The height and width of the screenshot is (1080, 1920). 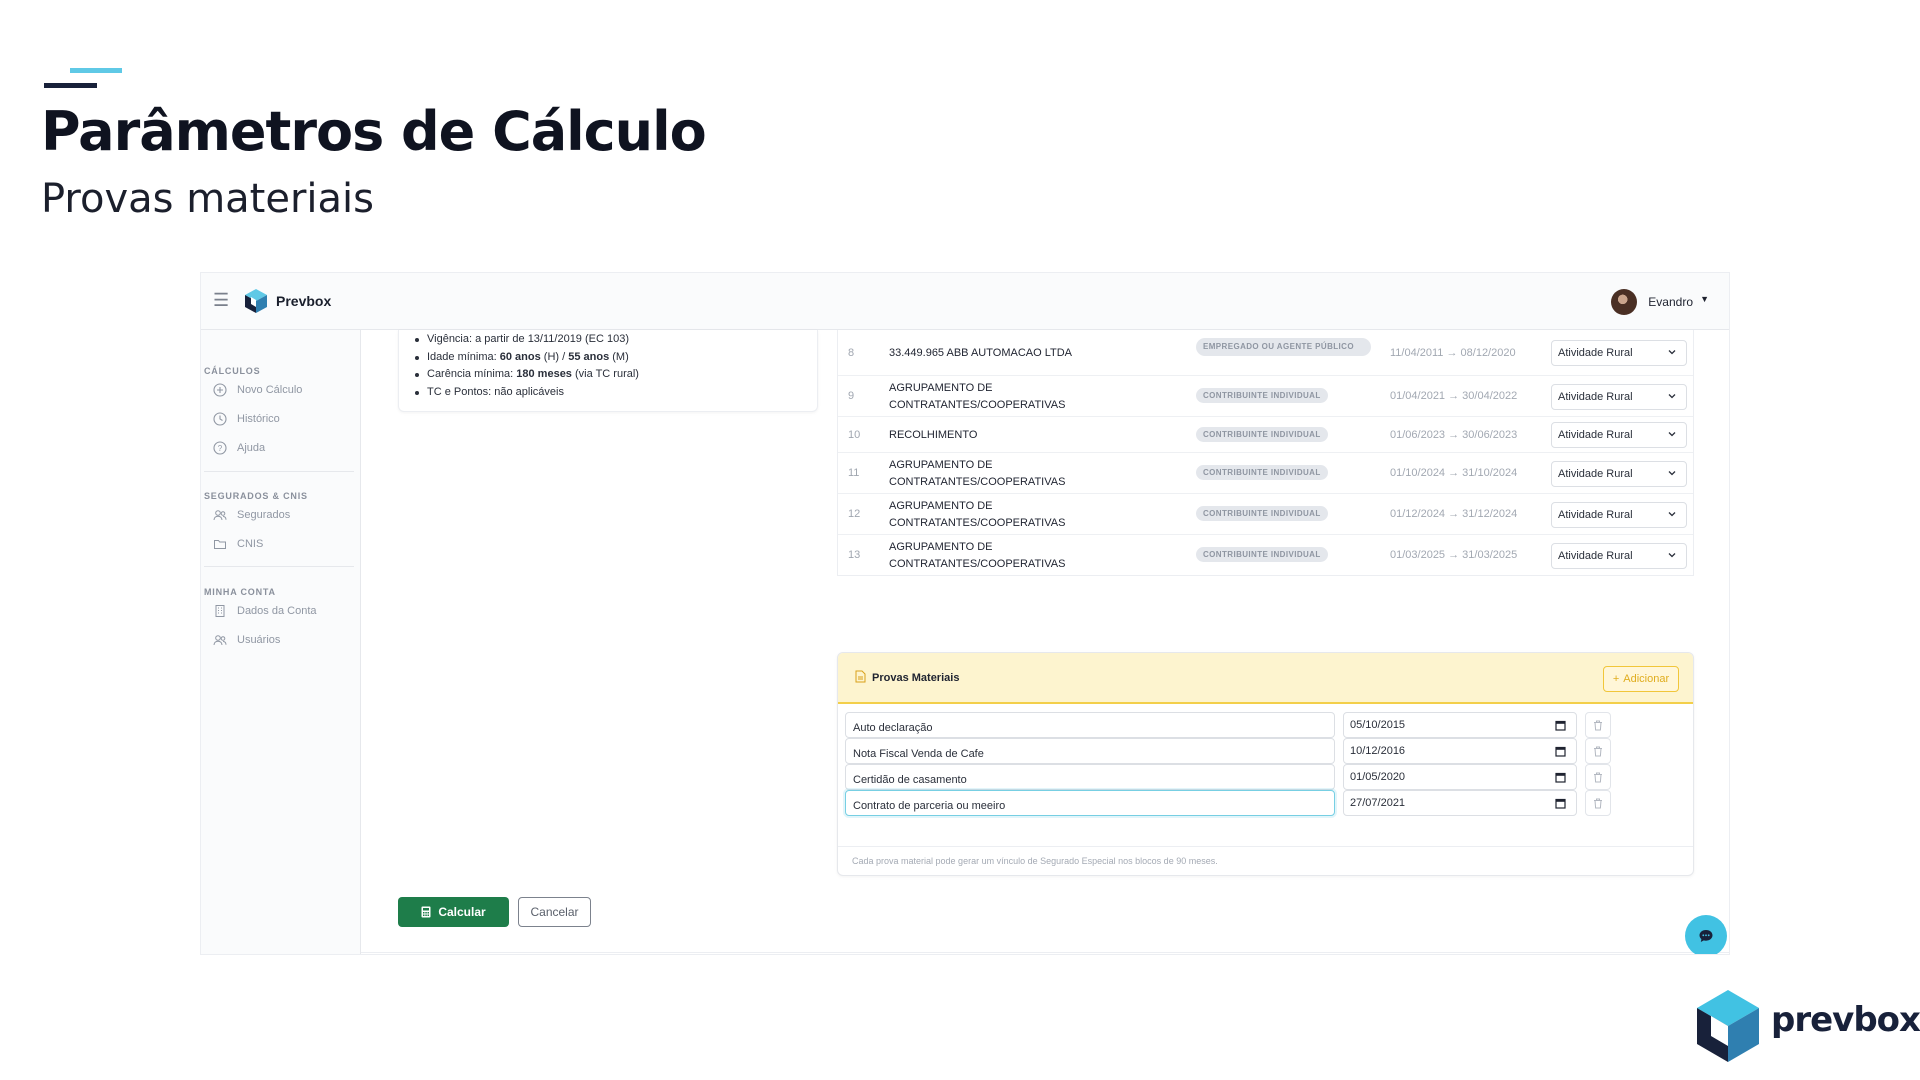 I want to click on sidebar-item-cnis: CNIS, so click(x=237, y=544).